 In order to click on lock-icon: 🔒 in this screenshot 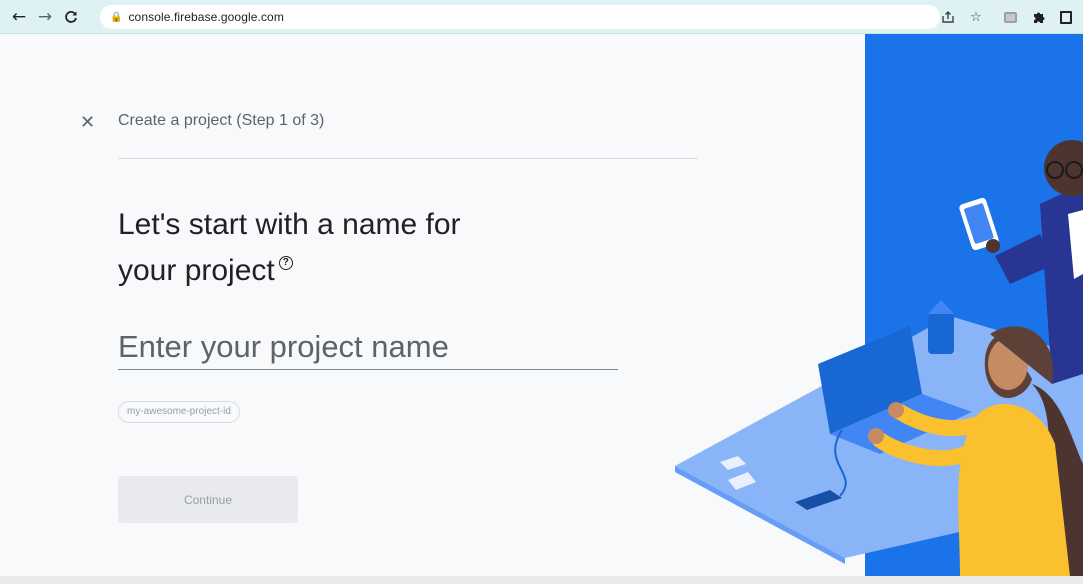, I will do `click(116, 17)`.